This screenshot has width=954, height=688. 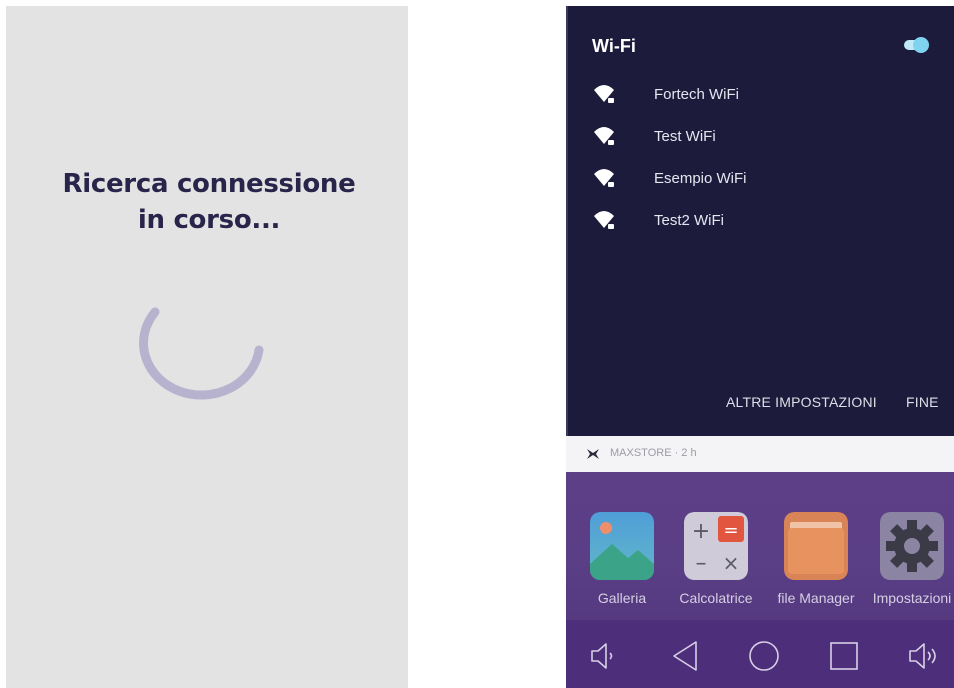 I want to click on app-galleria: Galleria, so click(x=622, y=572).